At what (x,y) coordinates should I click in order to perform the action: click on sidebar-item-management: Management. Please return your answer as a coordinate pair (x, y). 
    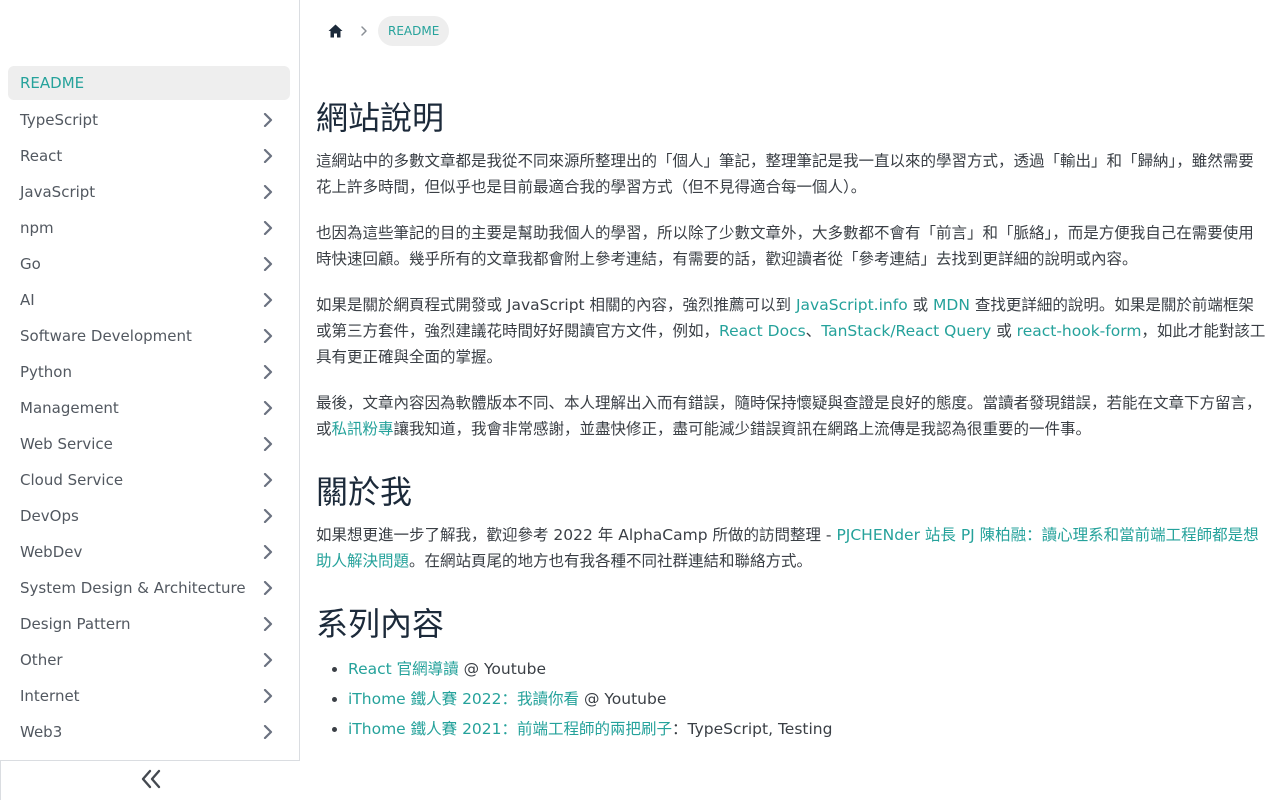
    Looking at the image, I should click on (149, 408).